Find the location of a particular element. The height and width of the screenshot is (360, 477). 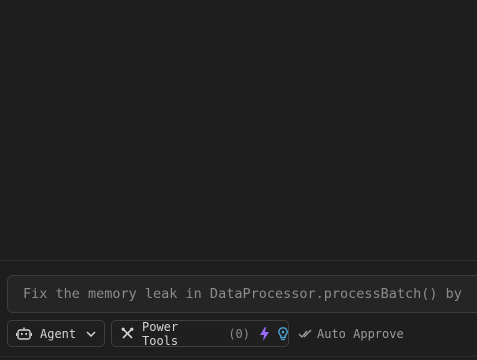

power-tools-label: Power Tools is located at coordinates (160, 333).